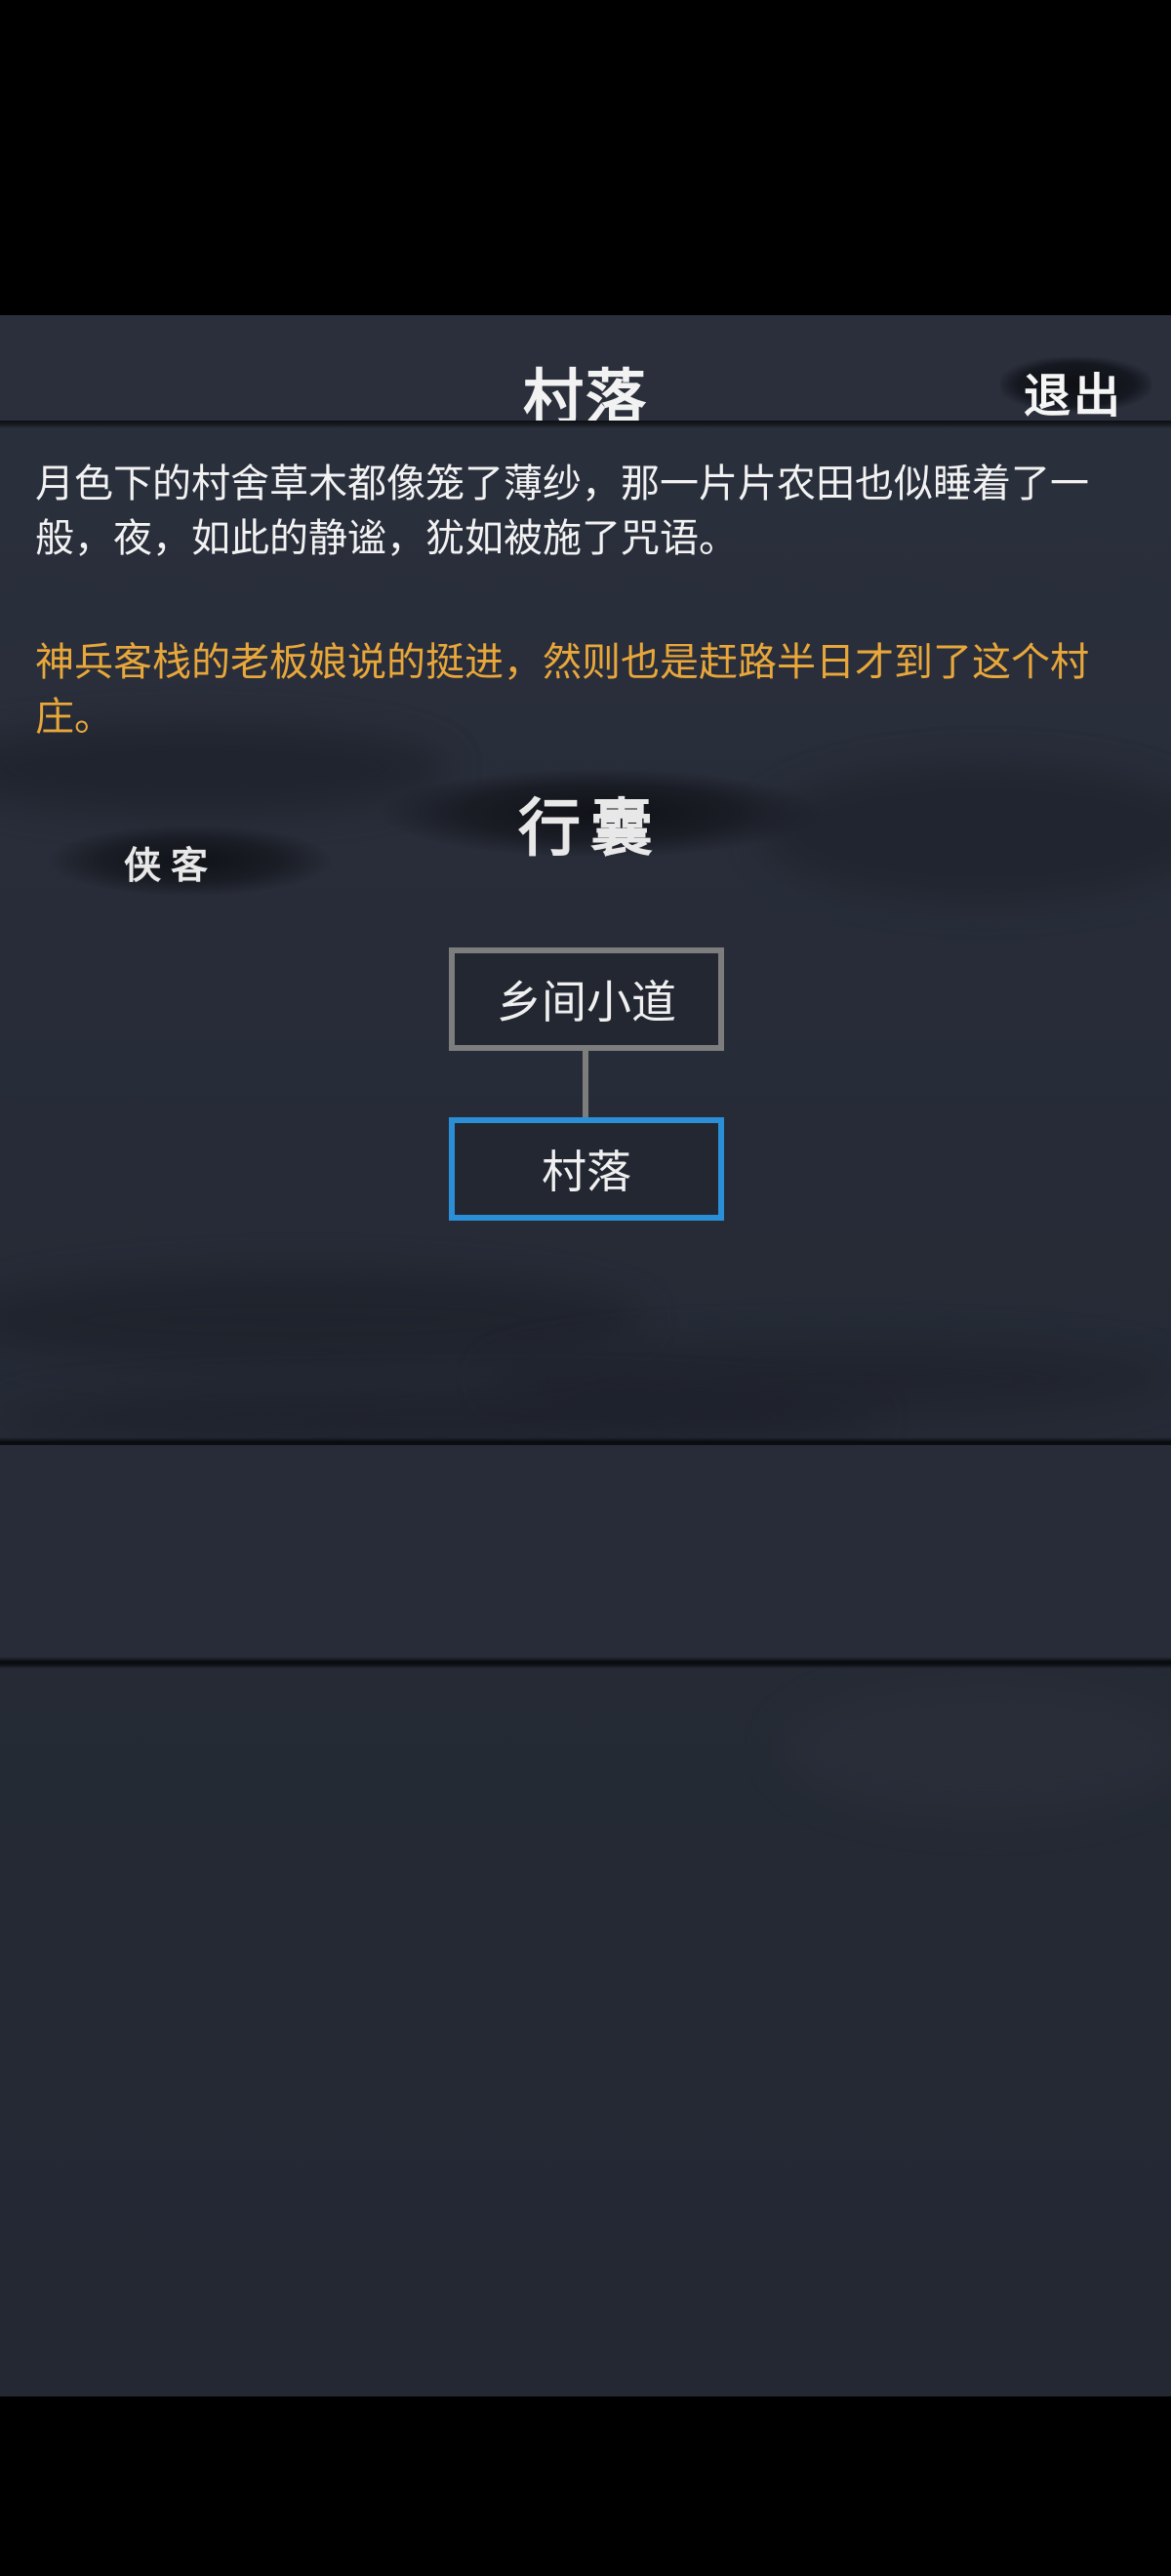  I want to click on map-node-current: 村落, so click(586, 1169).